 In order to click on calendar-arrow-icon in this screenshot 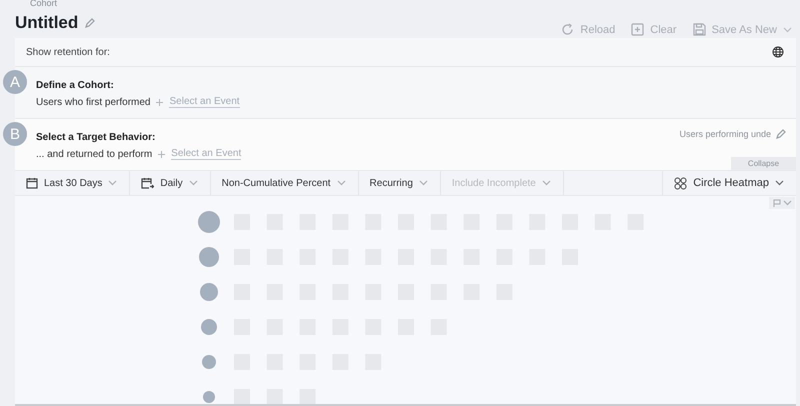, I will do `click(147, 183)`.